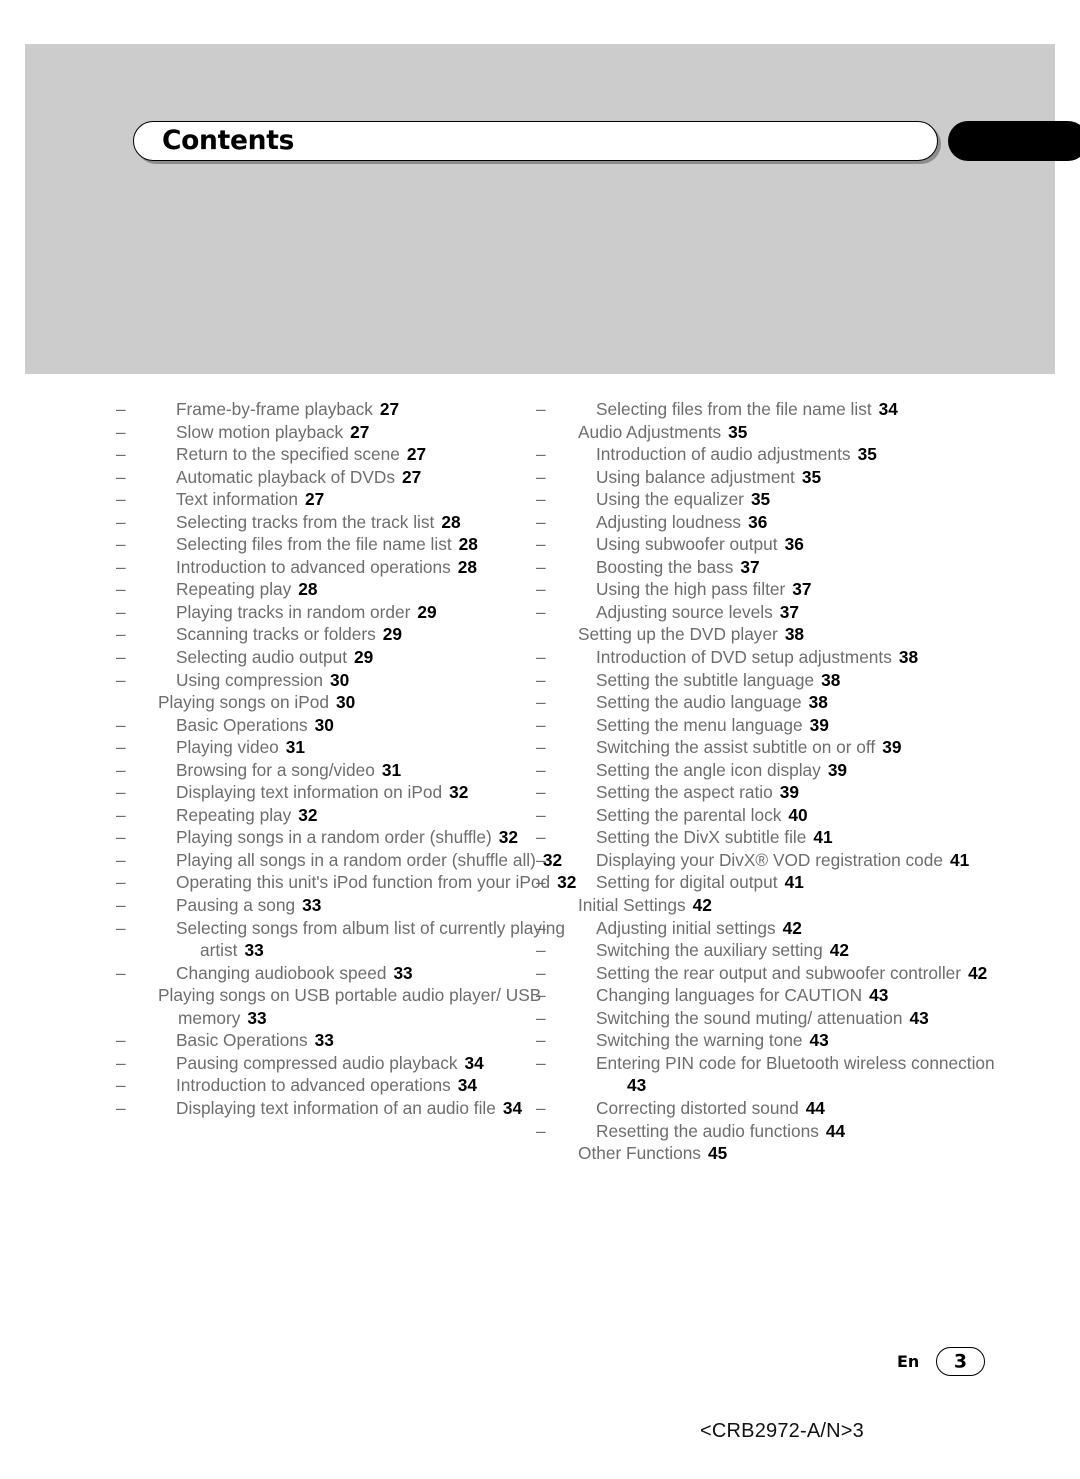  I want to click on toc-entry: Initial Settings 42, so click(788, 905).